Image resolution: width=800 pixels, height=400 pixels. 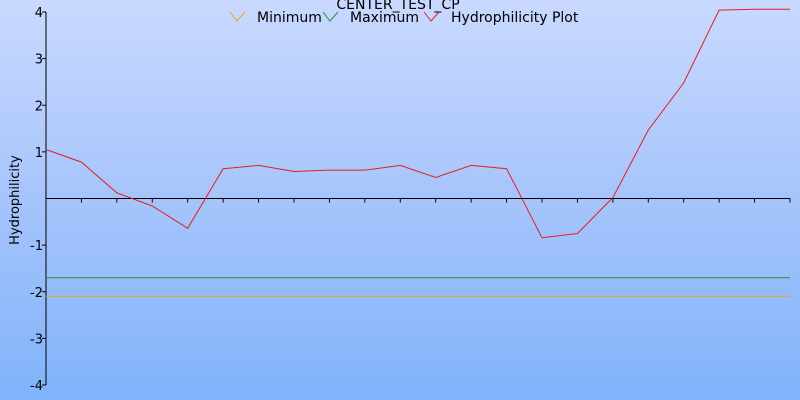 What do you see at coordinates (289, 18) in the screenshot?
I see `legend-label: Minimum` at bounding box center [289, 18].